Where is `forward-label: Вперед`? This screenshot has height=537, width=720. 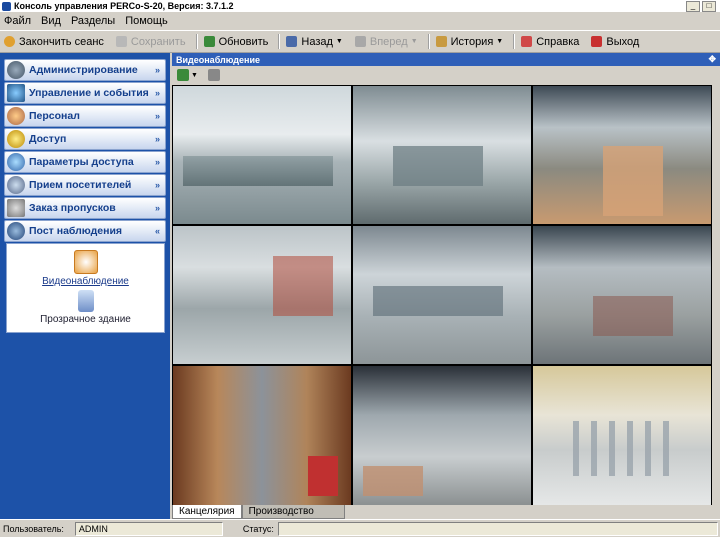 forward-label: Вперед is located at coordinates (388, 41).